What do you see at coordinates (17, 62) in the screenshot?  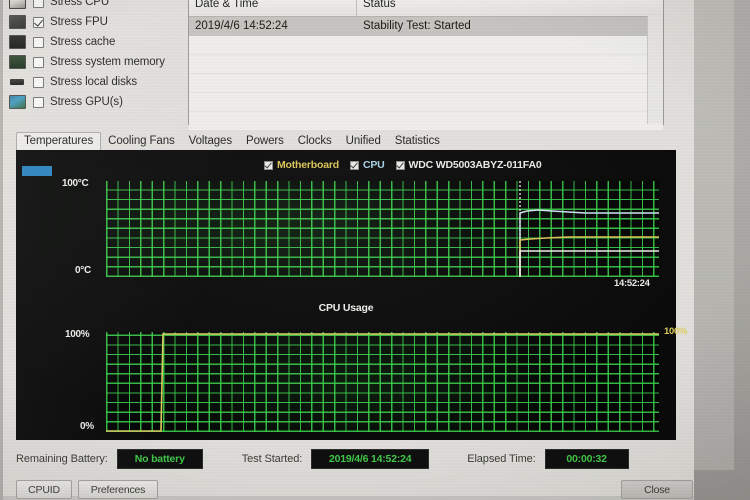 I see `memory-icon` at bounding box center [17, 62].